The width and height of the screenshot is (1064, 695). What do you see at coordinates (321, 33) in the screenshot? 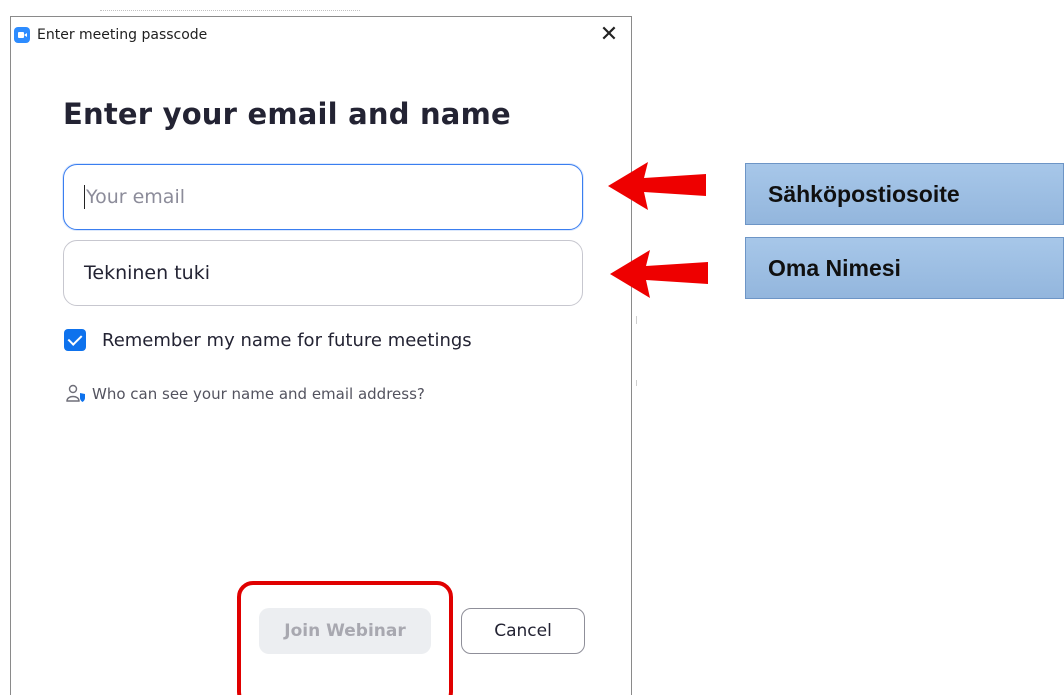
I see `dialog-titlebar: Enter meeting passcode ✕` at bounding box center [321, 33].